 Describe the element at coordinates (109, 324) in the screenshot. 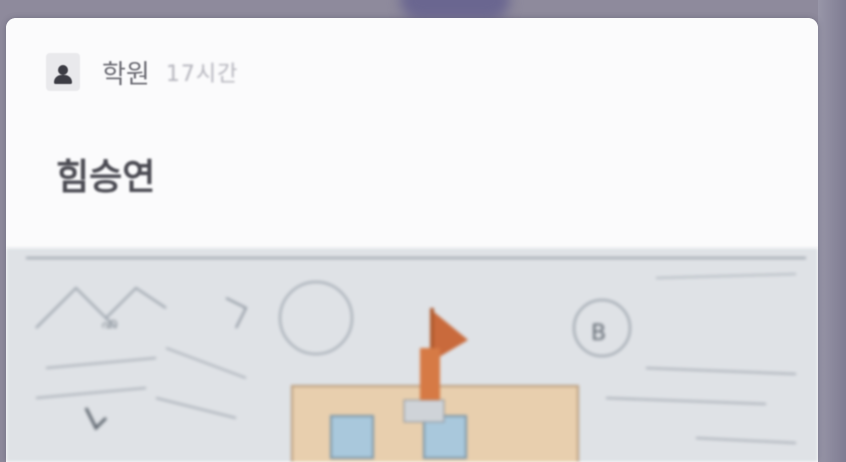

I see `svg-text: ഹ` at that location.